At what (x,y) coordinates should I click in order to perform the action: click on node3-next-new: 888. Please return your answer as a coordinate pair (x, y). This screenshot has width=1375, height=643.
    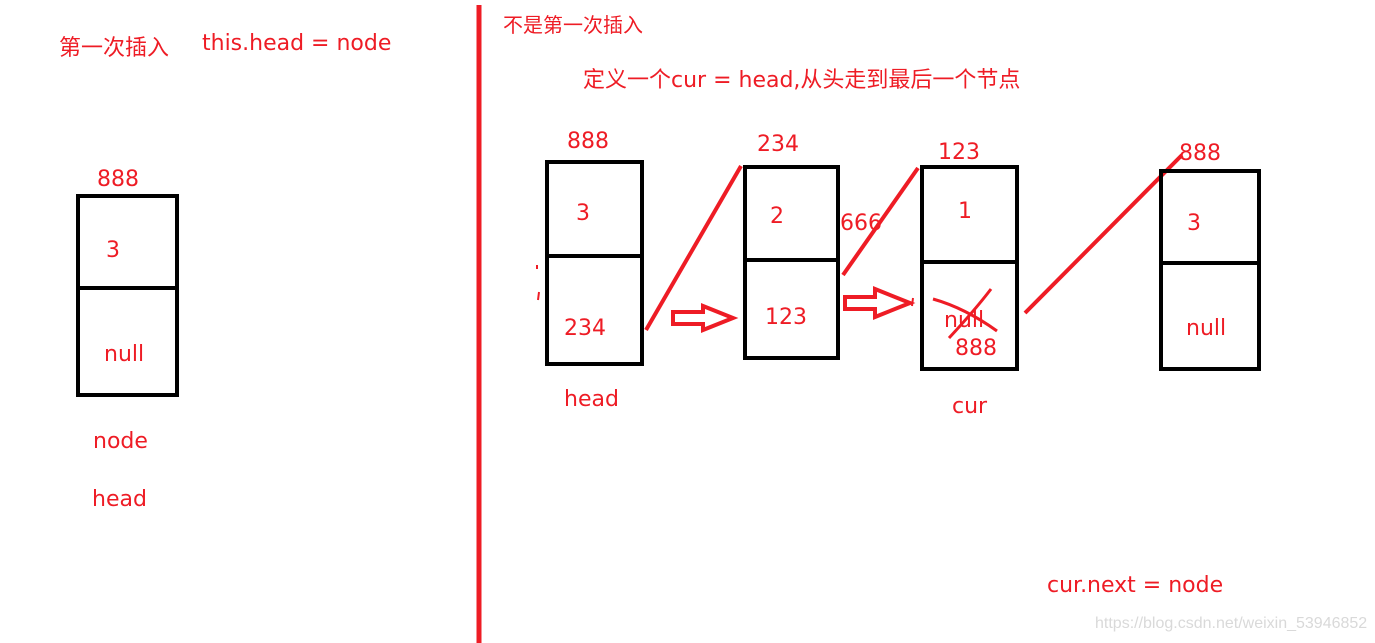
    Looking at the image, I should click on (976, 348).